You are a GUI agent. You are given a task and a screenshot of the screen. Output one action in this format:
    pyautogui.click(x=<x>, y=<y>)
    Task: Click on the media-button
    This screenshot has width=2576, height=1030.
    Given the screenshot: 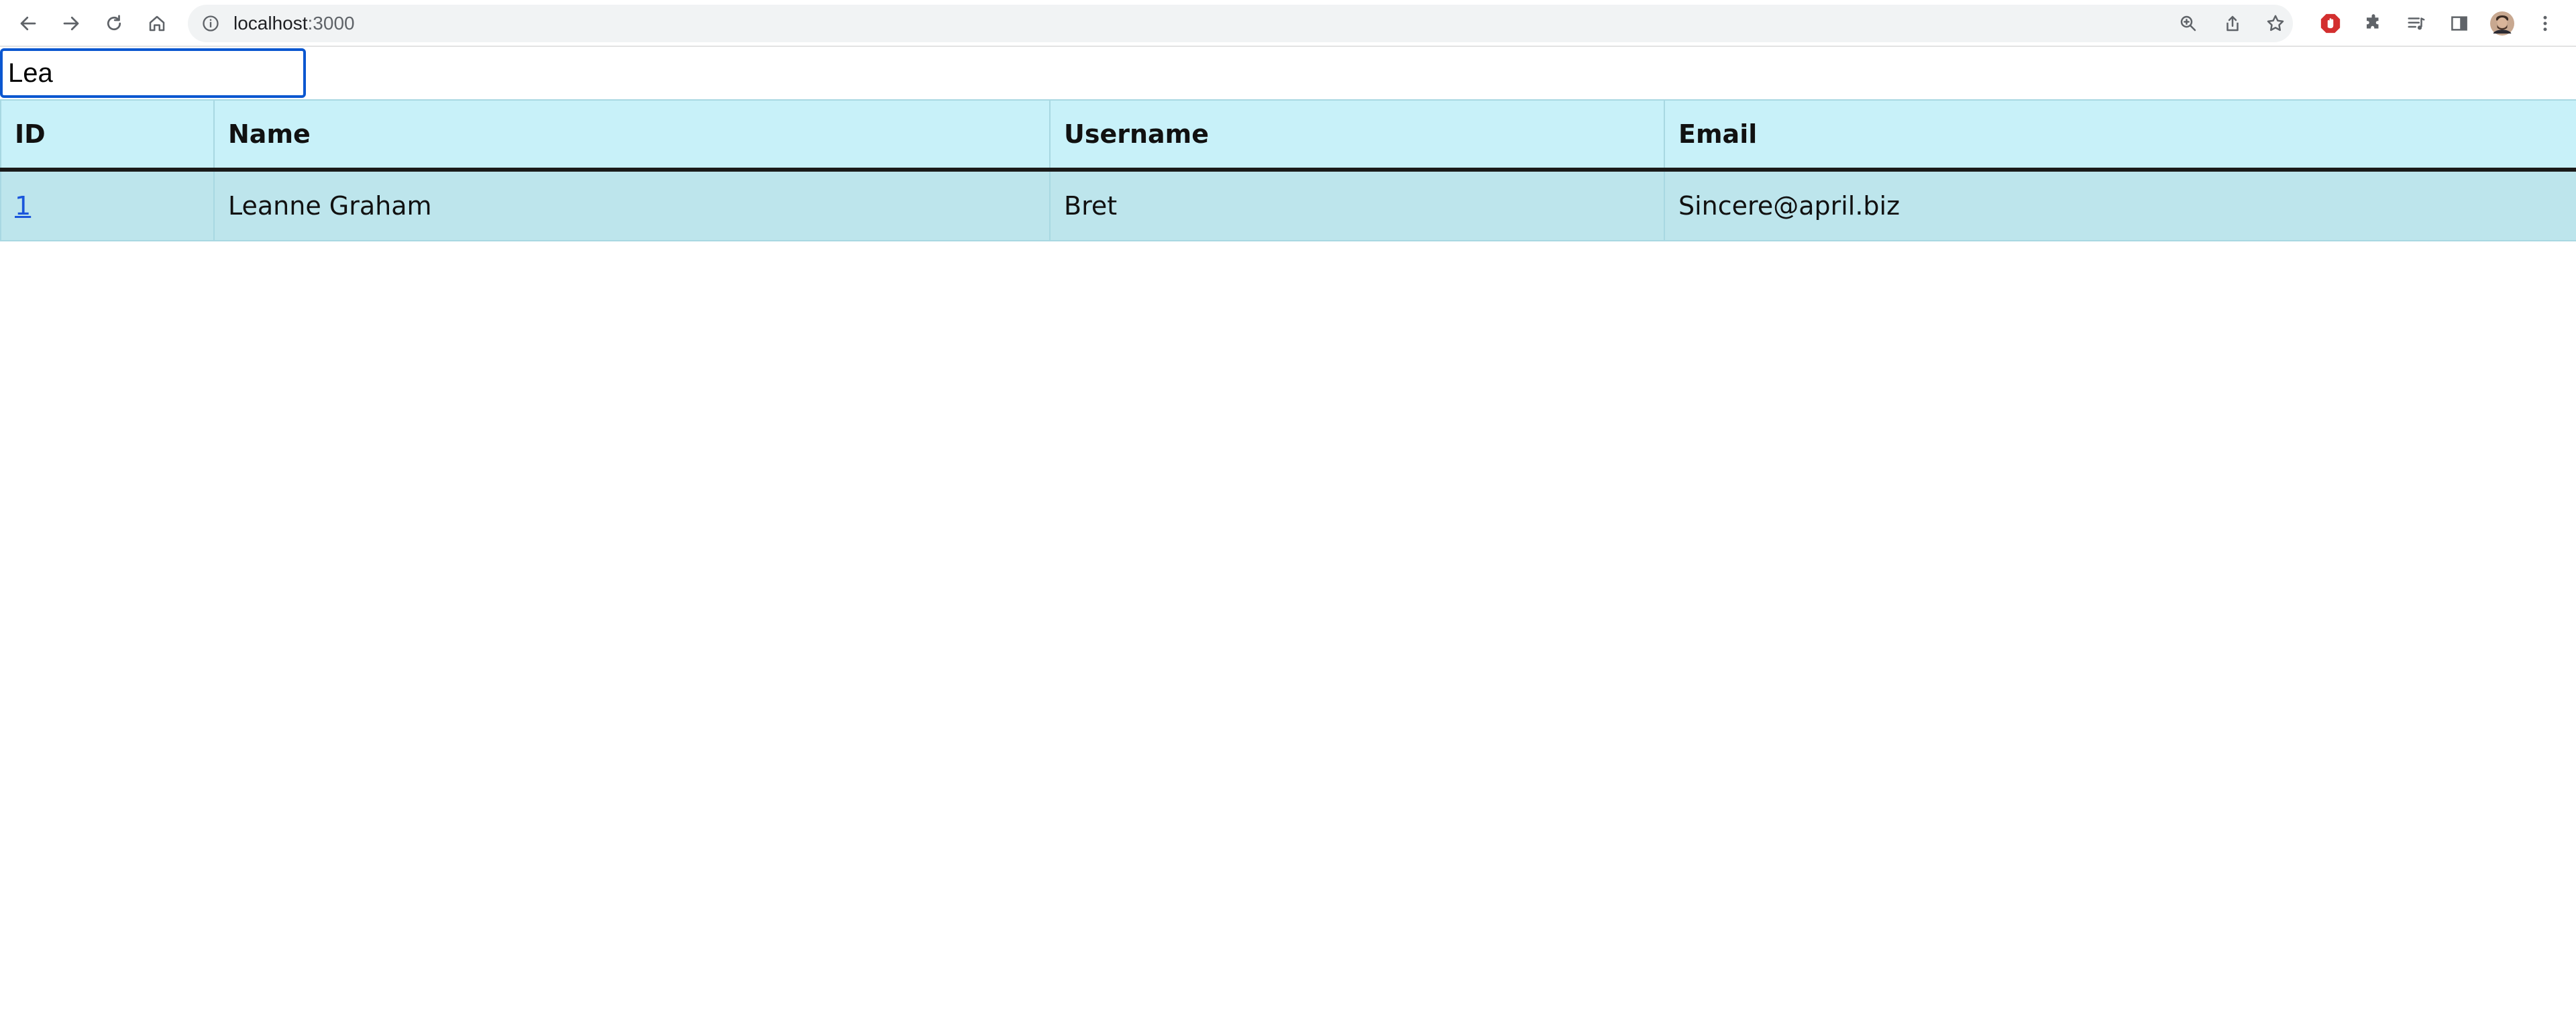 What is the action you would take?
    pyautogui.click(x=2416, y=23)
    